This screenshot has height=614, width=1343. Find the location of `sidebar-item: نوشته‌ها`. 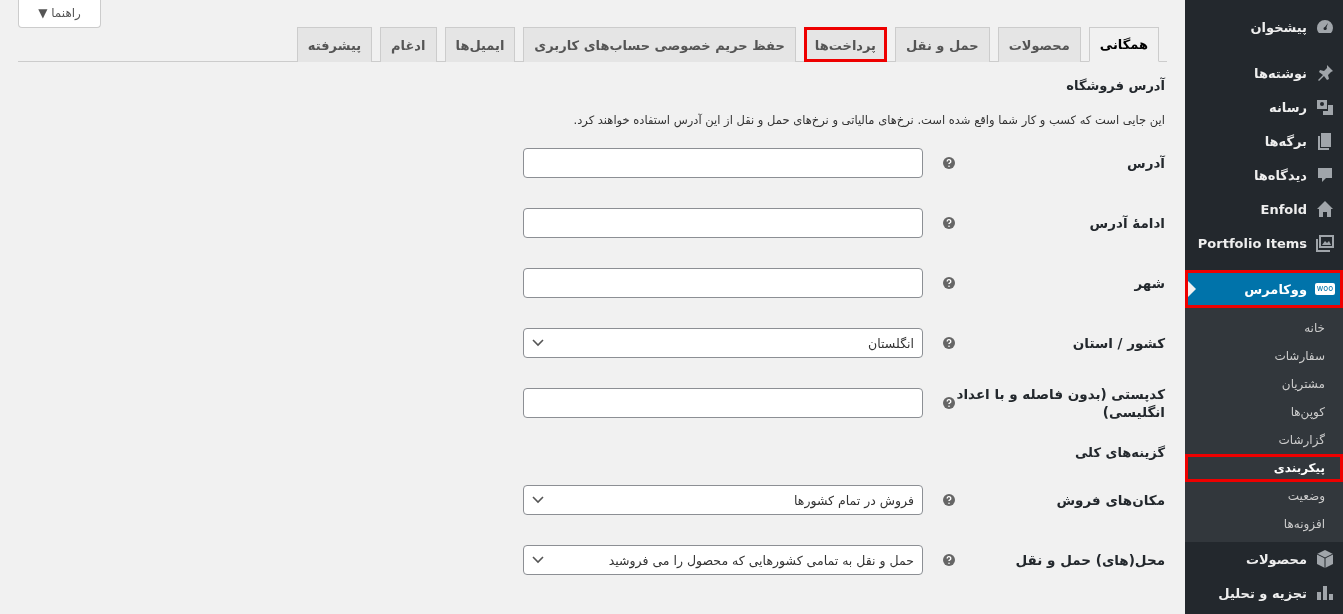

sidebar-item: نوشته‌ها is located at coordinates (1264, 73).